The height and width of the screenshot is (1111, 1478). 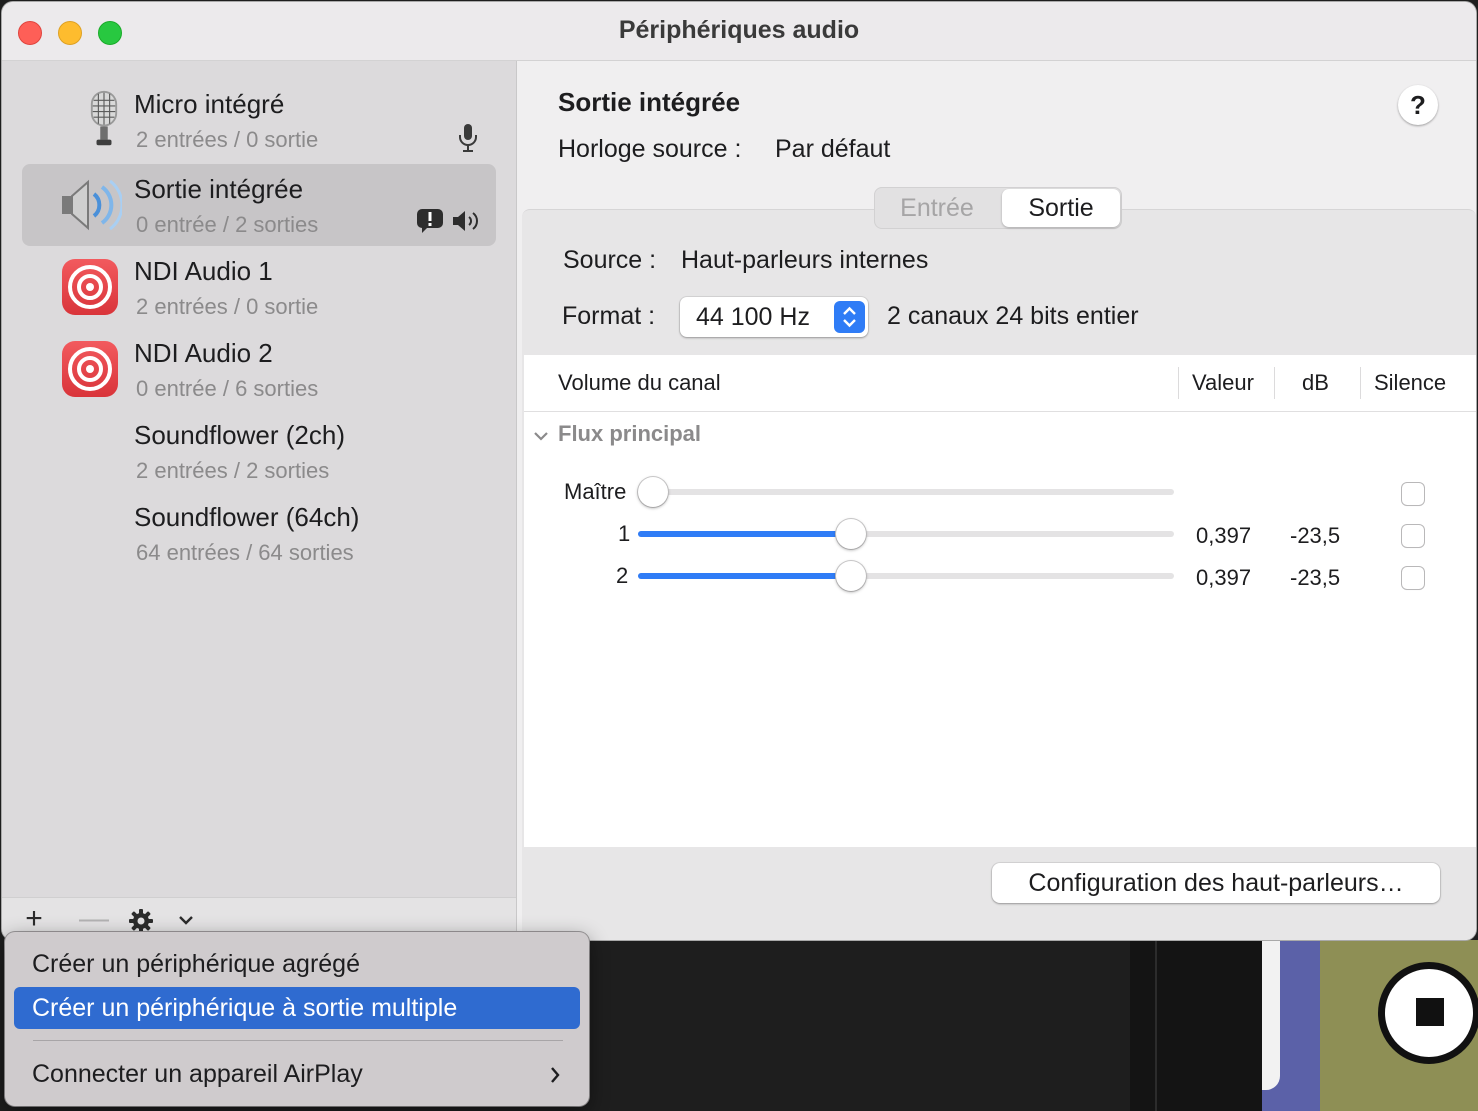 I want to click on device-name: Sortie intégrée, so click(x=219, y=189).